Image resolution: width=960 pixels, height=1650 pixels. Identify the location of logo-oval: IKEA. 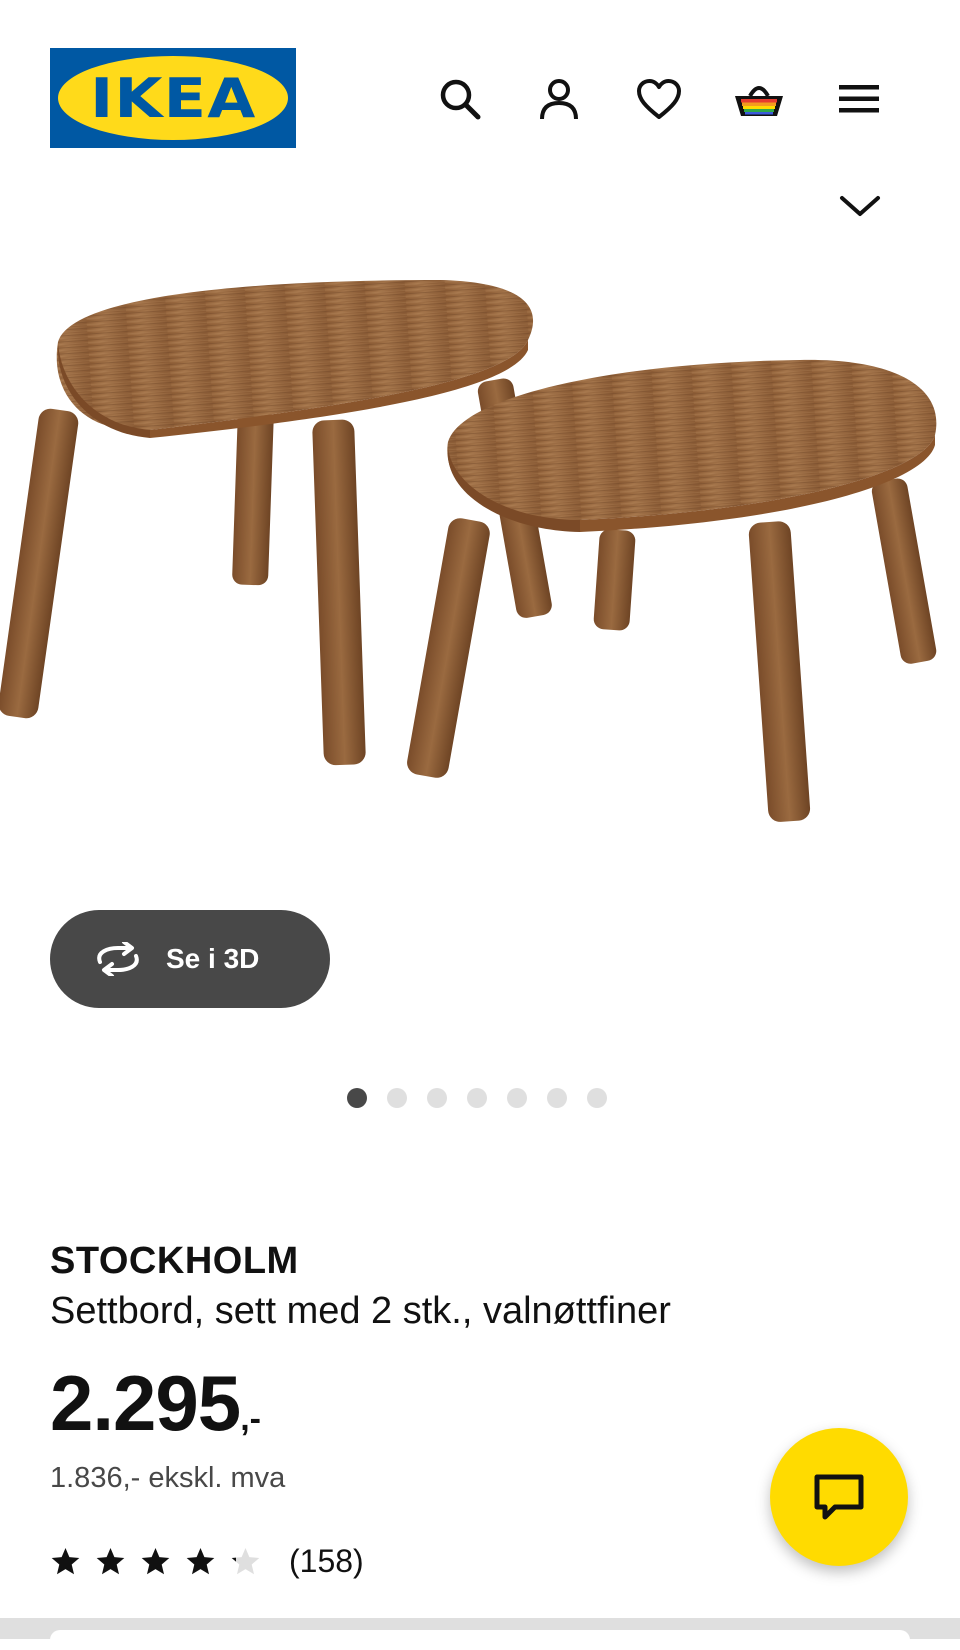
(173, 98).